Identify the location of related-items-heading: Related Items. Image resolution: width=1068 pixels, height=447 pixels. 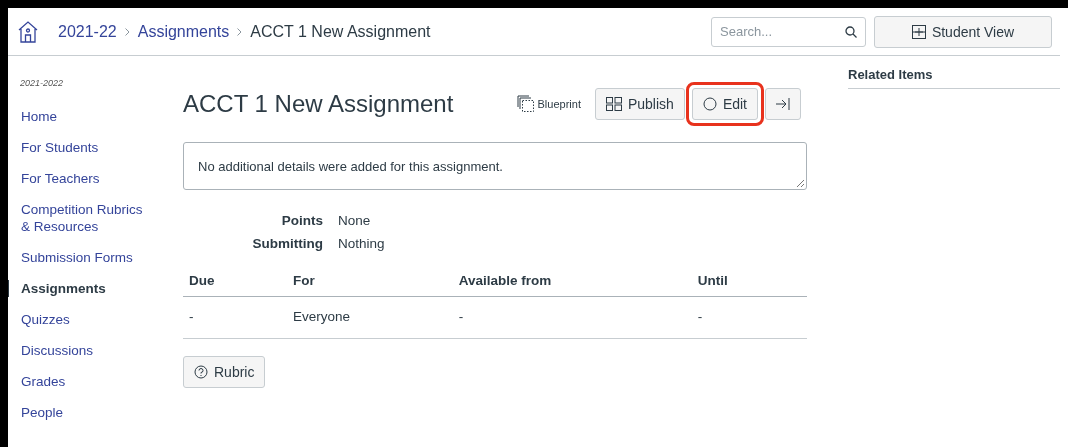
(954, 78).